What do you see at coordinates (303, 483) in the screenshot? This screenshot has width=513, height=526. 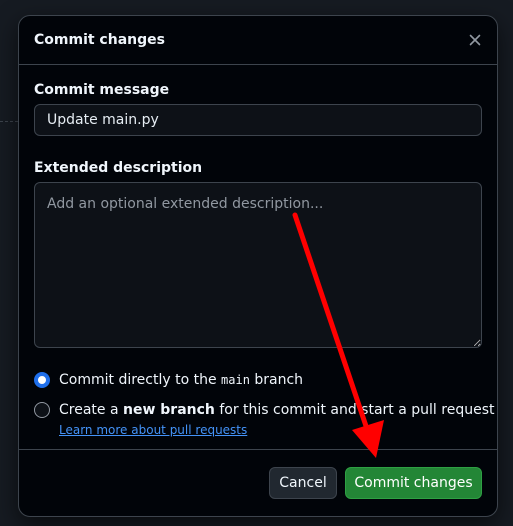 I see `cancel-button: Cancel` at bounding box center [303, 483].